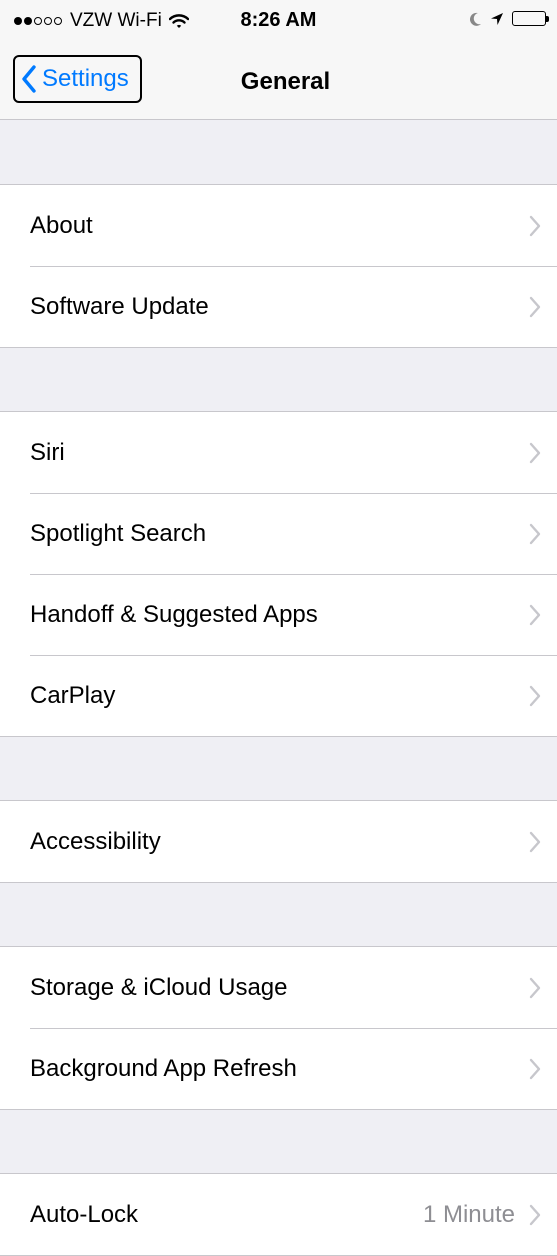 The image size is (557, 1256). I want to click on settings-row-accessibility: Accessibility, so click(278, 841).